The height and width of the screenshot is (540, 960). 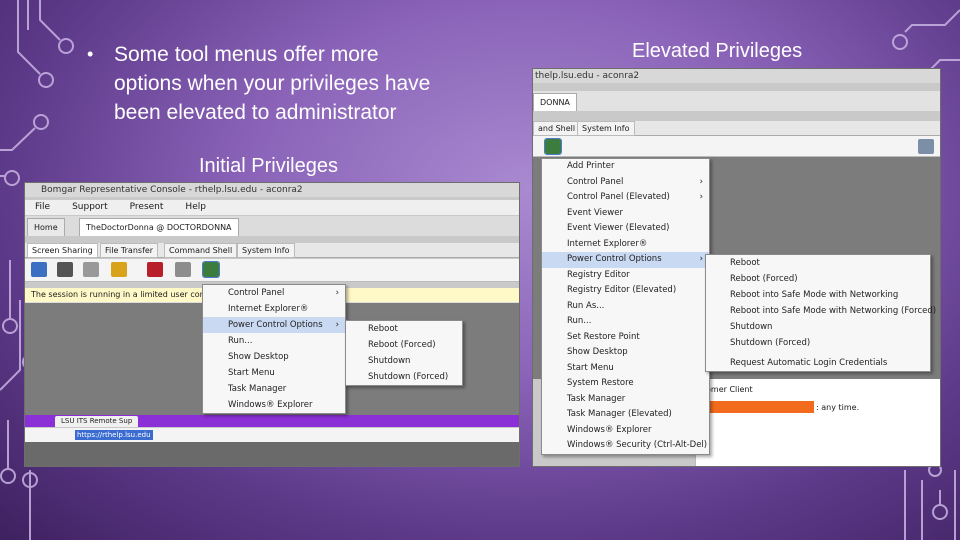 What do you see at coordinates (625, 338) in the screenshot?
I see `menu-item: Set Restore Point` at bounding box center [625, 338].